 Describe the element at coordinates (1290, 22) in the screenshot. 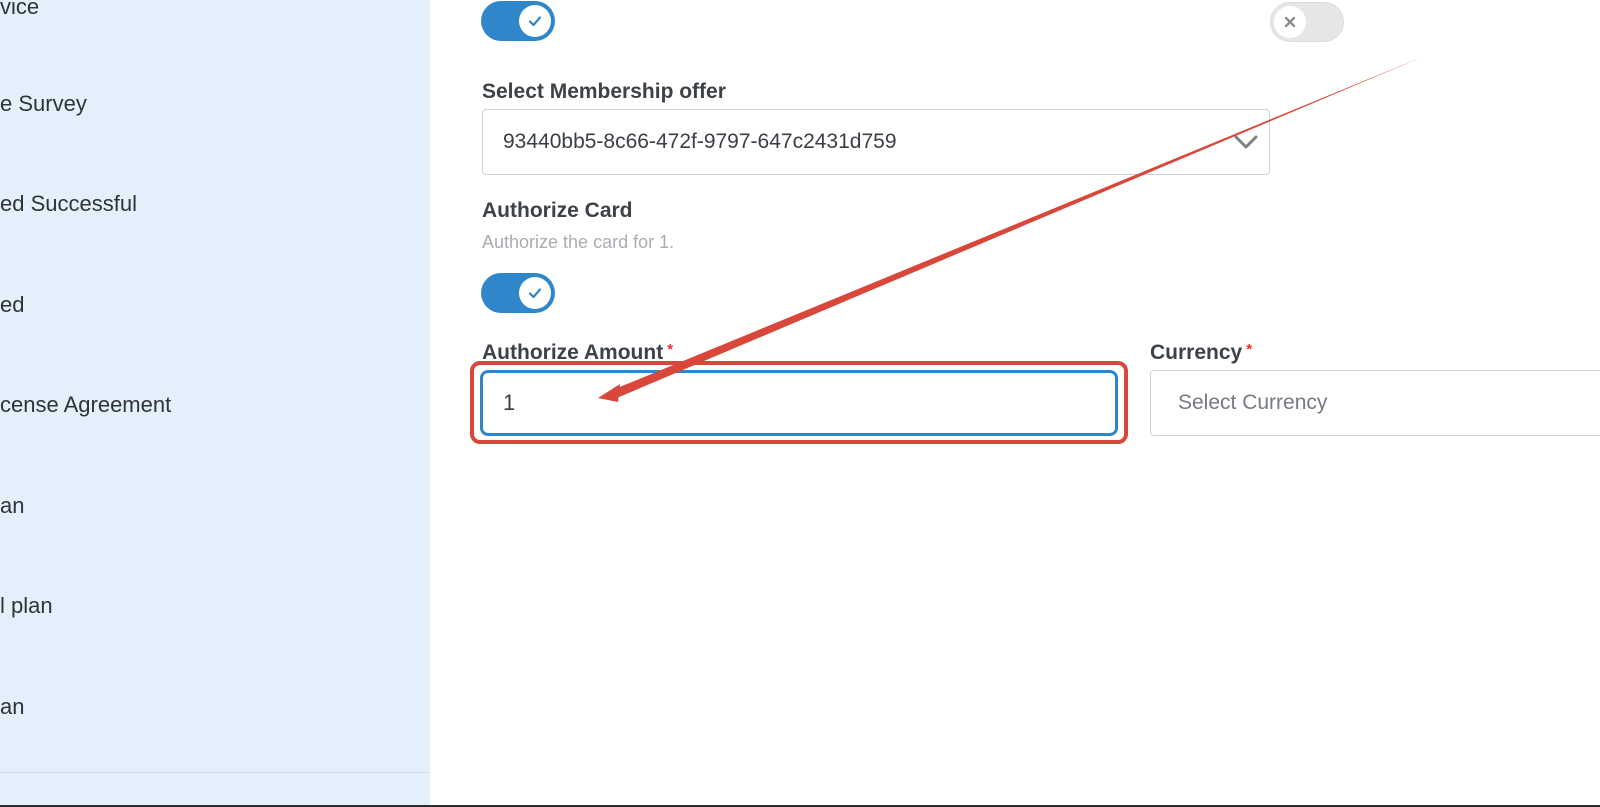

I see `close-icon` at that location.